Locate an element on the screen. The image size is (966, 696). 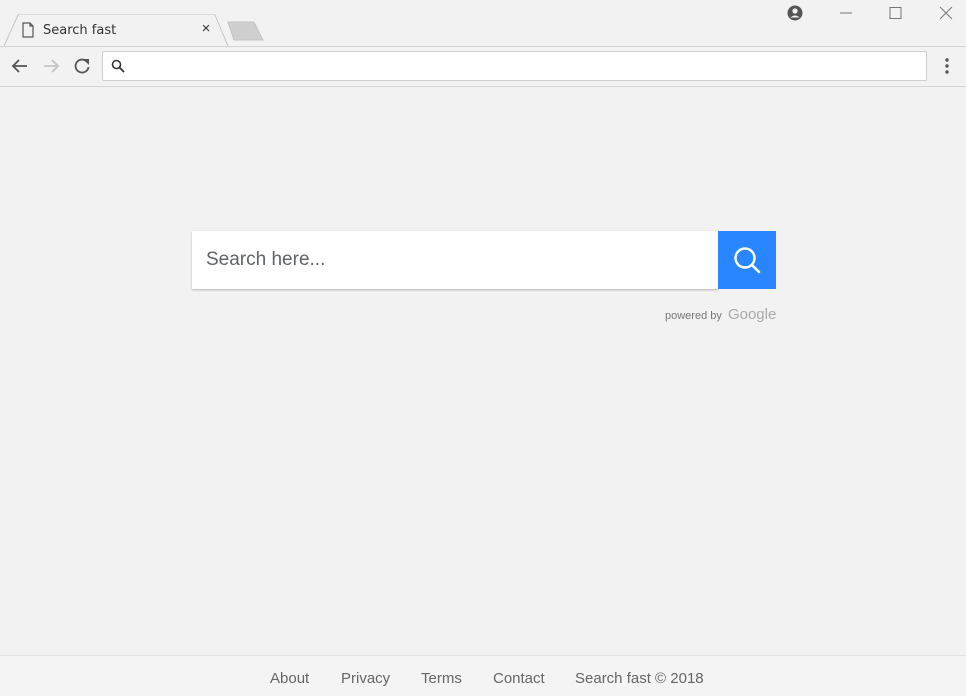
more-vert-icon is located at coordinates (947, 66).